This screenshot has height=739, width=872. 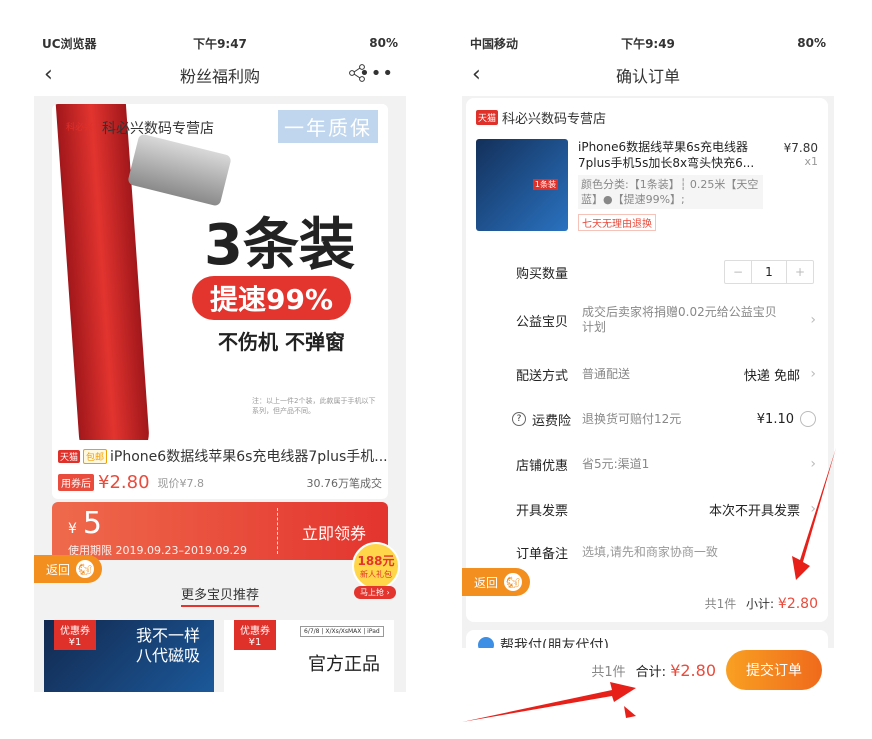 What do you see at coordinates (376, 561) in the screenshot?
I see `gift-amount: 188元` at bounding box center [376, 561].